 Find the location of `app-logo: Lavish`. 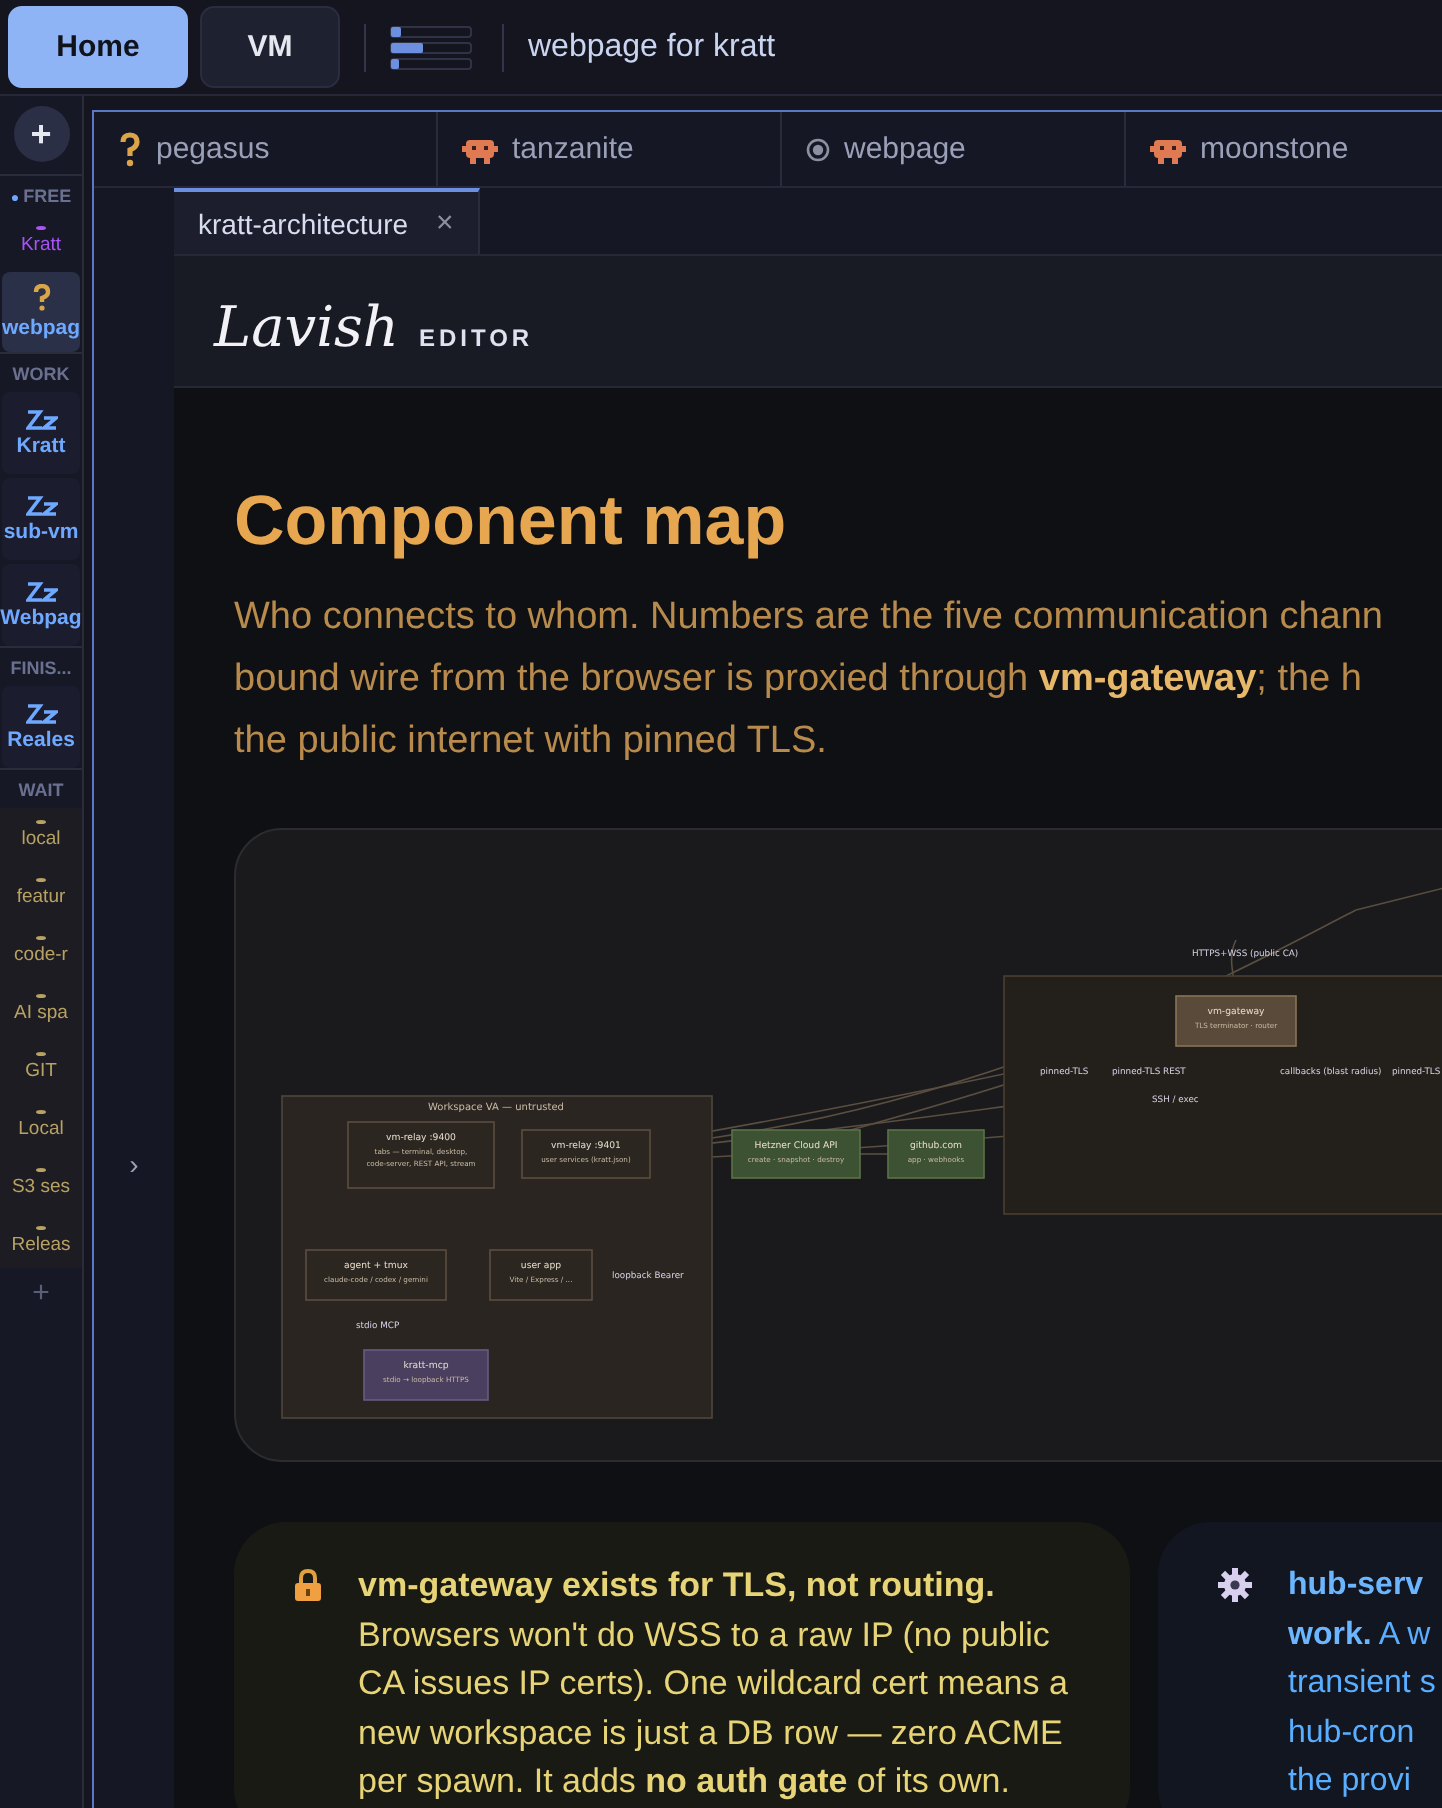

app-logo: Lavish is located at coordinates (306, 328).